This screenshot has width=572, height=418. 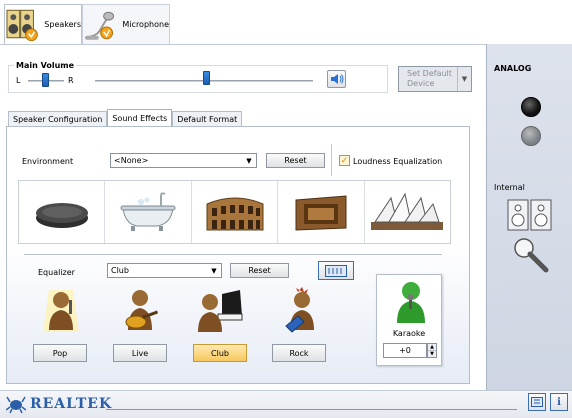 What do you see at coordinates (531, 107) in the screenshot?
I see `analog-jack-black-icon` at bounding box center [531, 107].